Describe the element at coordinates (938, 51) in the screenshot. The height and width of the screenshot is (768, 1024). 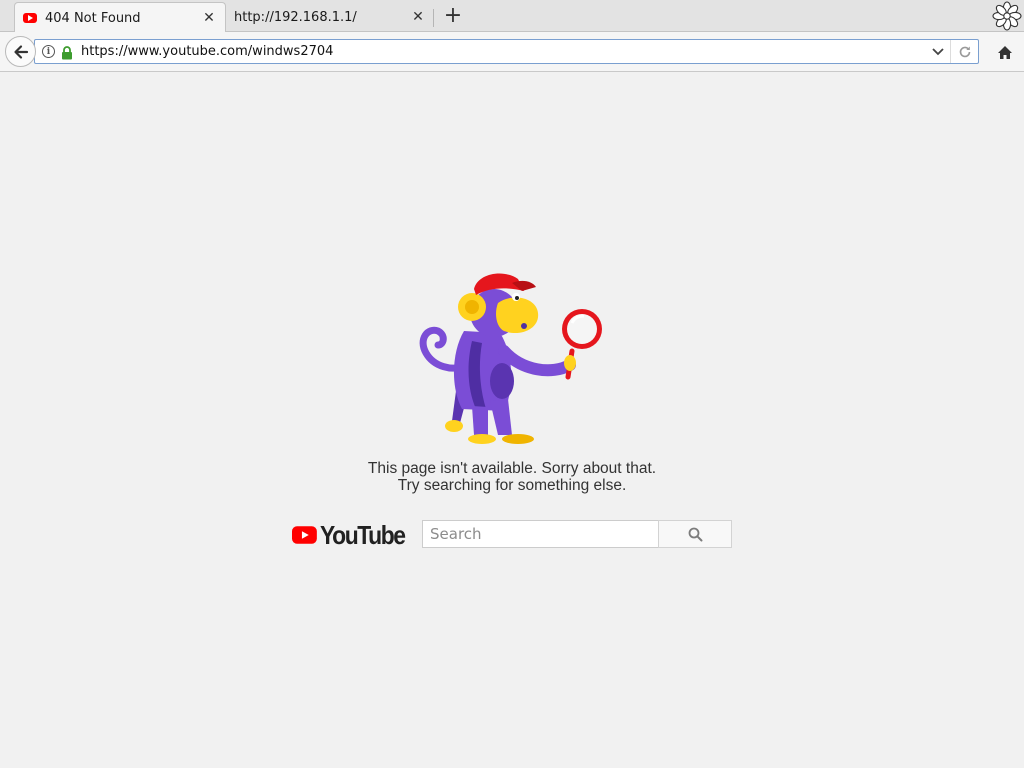
I see `chevron-down-icon` at that location.